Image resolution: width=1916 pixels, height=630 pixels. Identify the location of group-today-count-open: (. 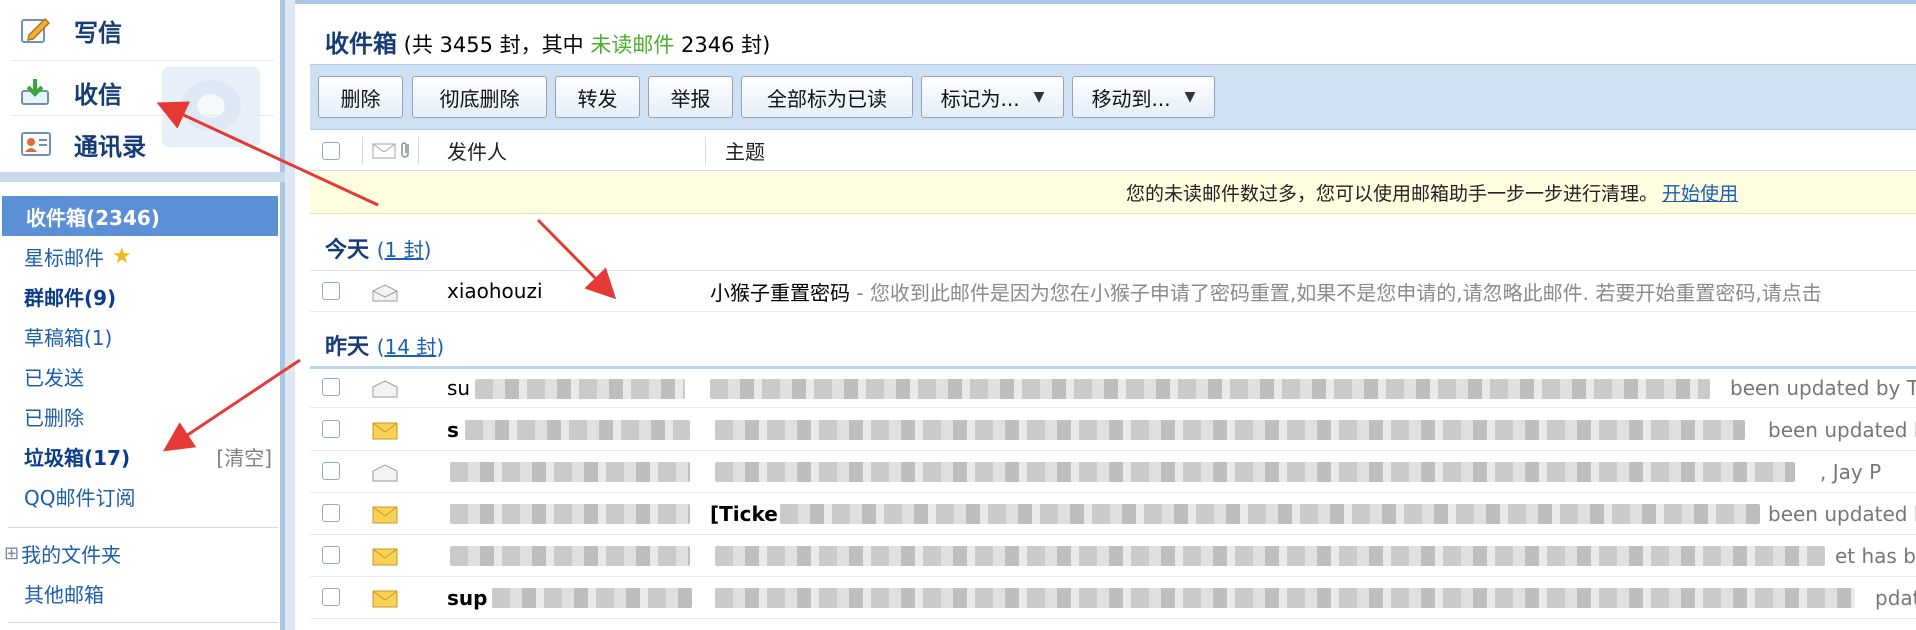
(380, 250).